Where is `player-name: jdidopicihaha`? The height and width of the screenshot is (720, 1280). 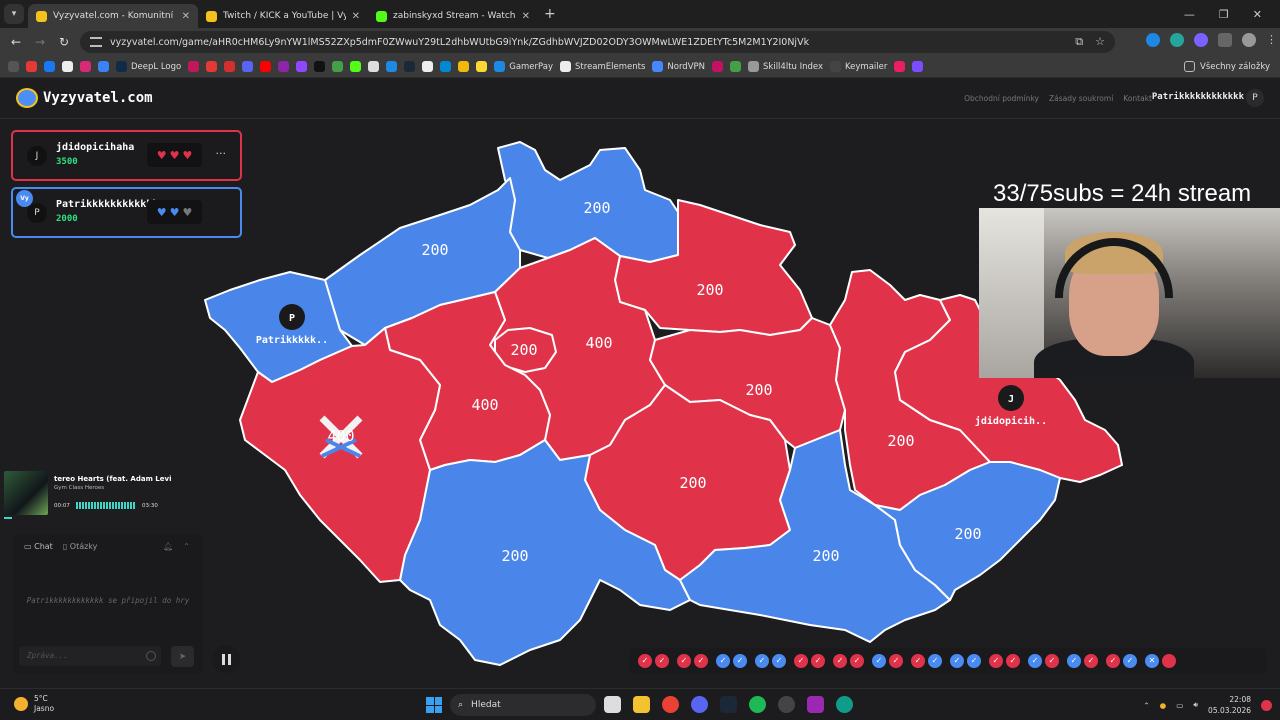 player-name: jdidopicihaha is located at coordinates (95, 147).